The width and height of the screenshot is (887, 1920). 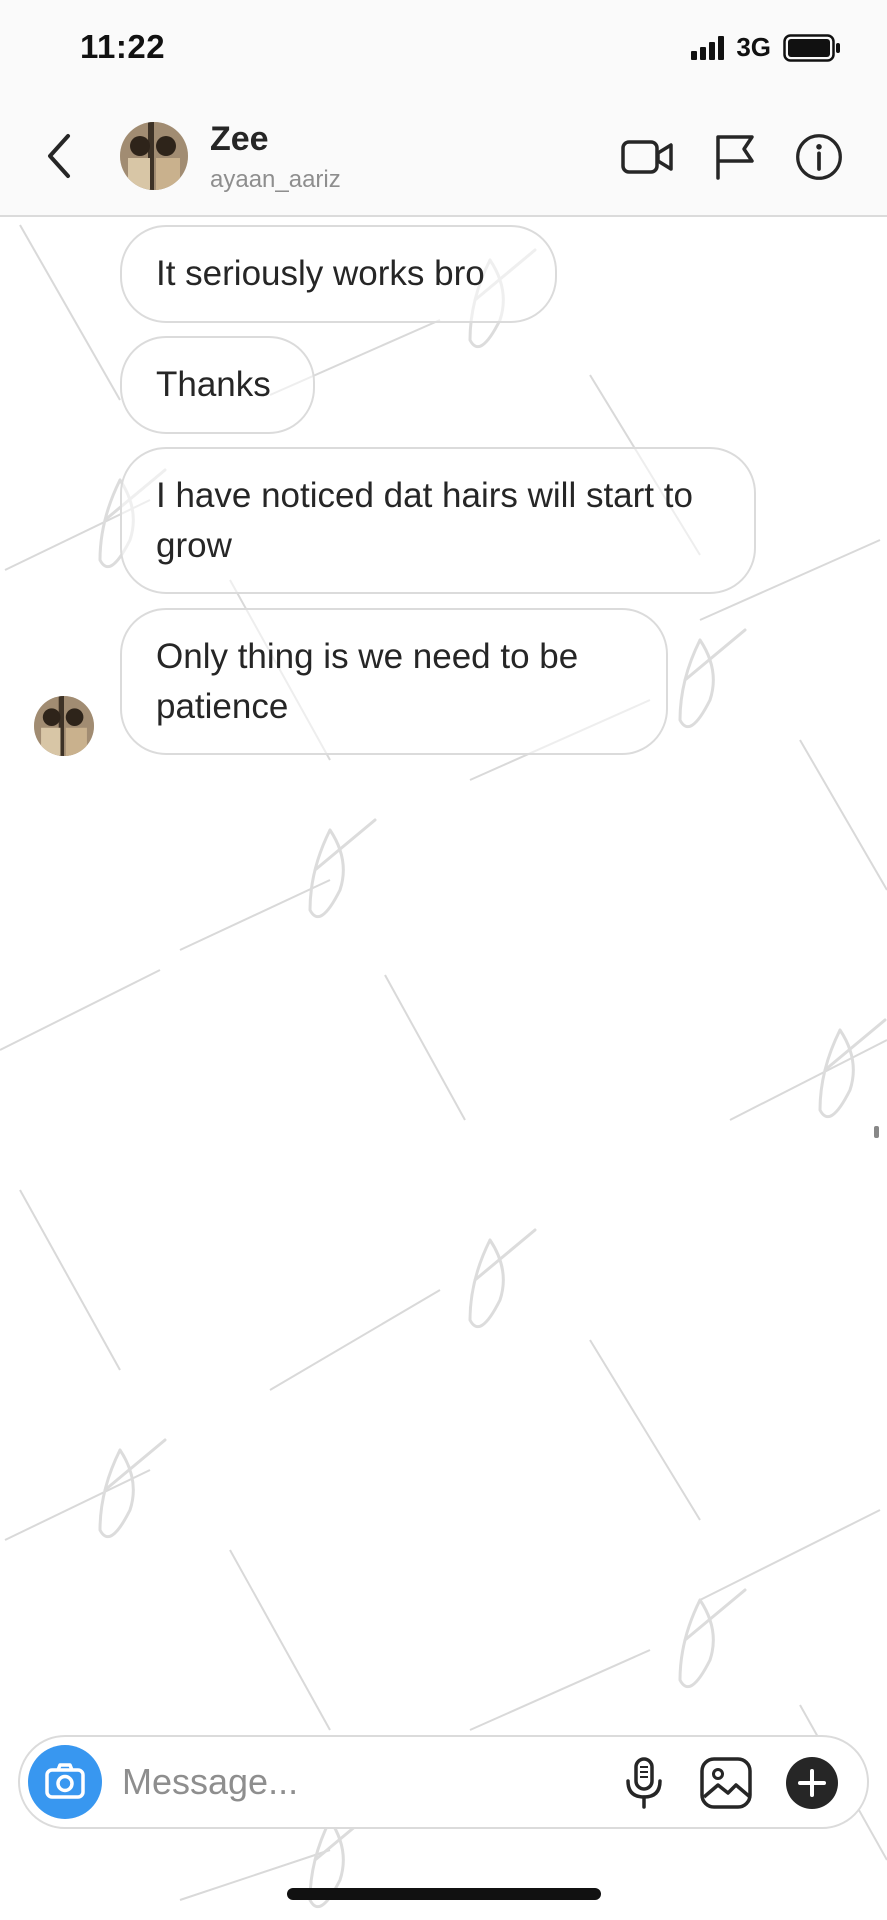 What do you see at coordinates (819, 157) in the screenshot?
I see `info-icon` at bounding box center [819, 157].